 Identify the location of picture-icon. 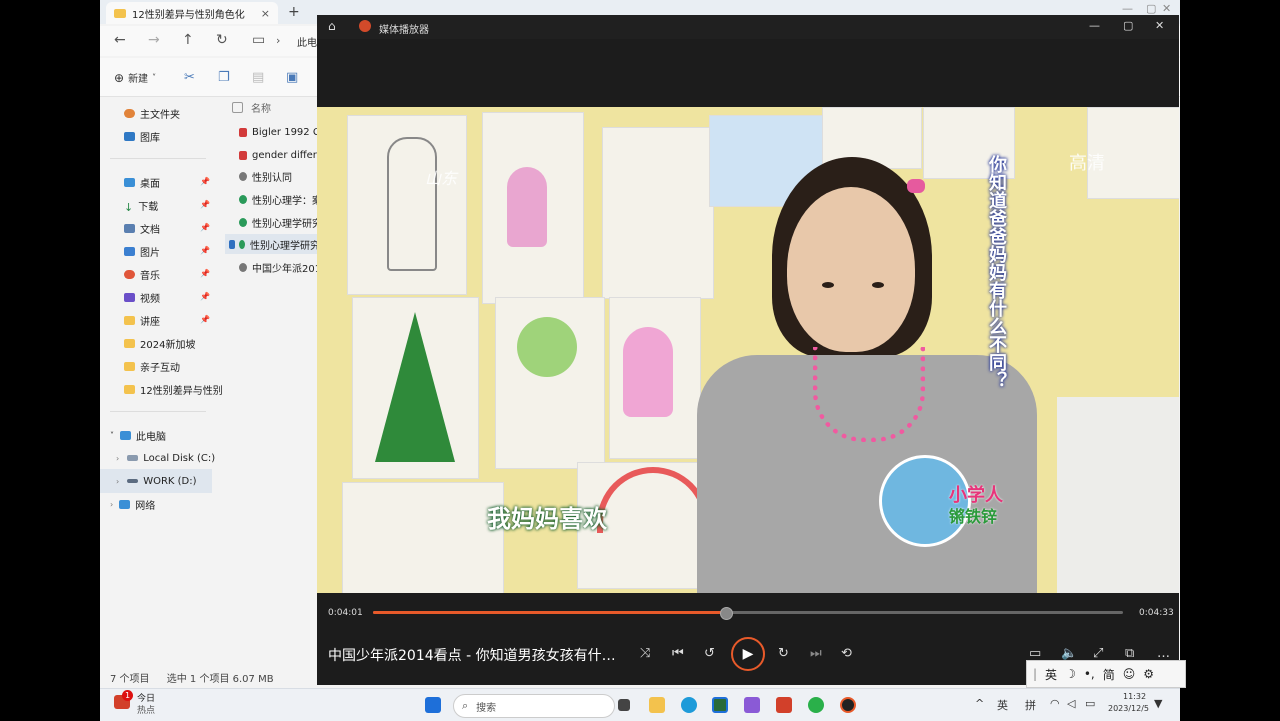
(129, 251).